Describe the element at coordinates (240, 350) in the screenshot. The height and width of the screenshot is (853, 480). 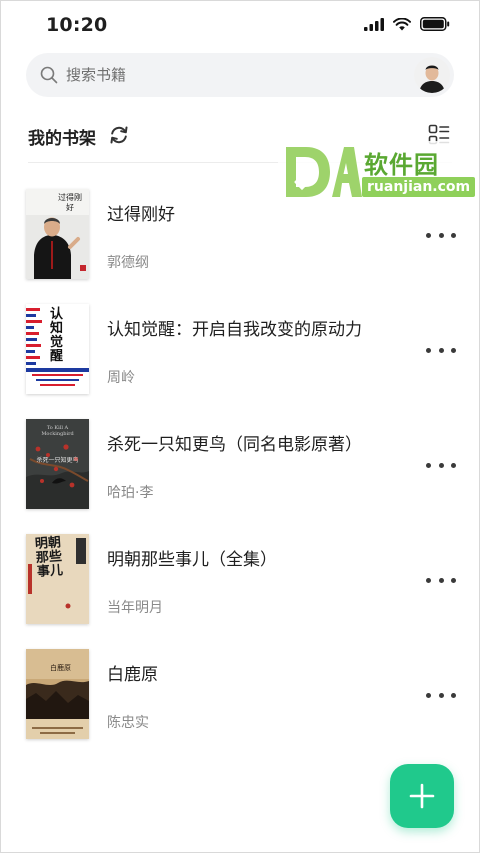
I see `book-item: 认知觉醒 认知觉醒：开启自我改变的原动力 周岭` at that location.